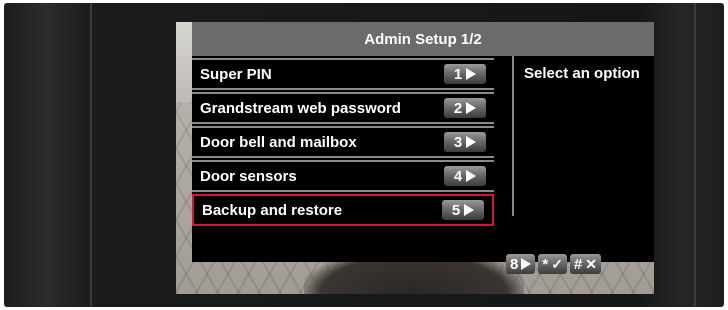 The width and height of the screenshot is (728, 310). Describe the element at coordinates (545, 264) in the screenshot. I see `key-symbol: *` at that location.